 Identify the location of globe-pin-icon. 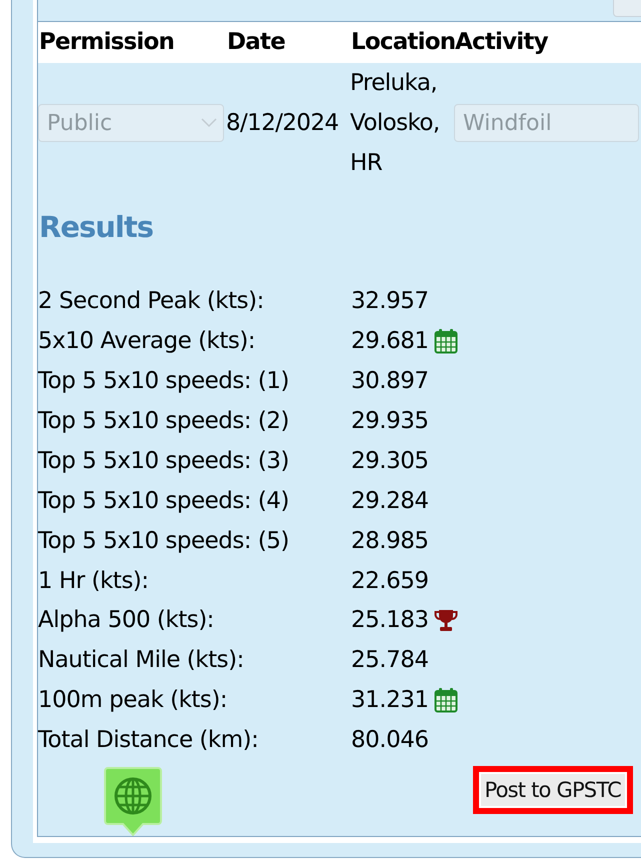
(133, 801).